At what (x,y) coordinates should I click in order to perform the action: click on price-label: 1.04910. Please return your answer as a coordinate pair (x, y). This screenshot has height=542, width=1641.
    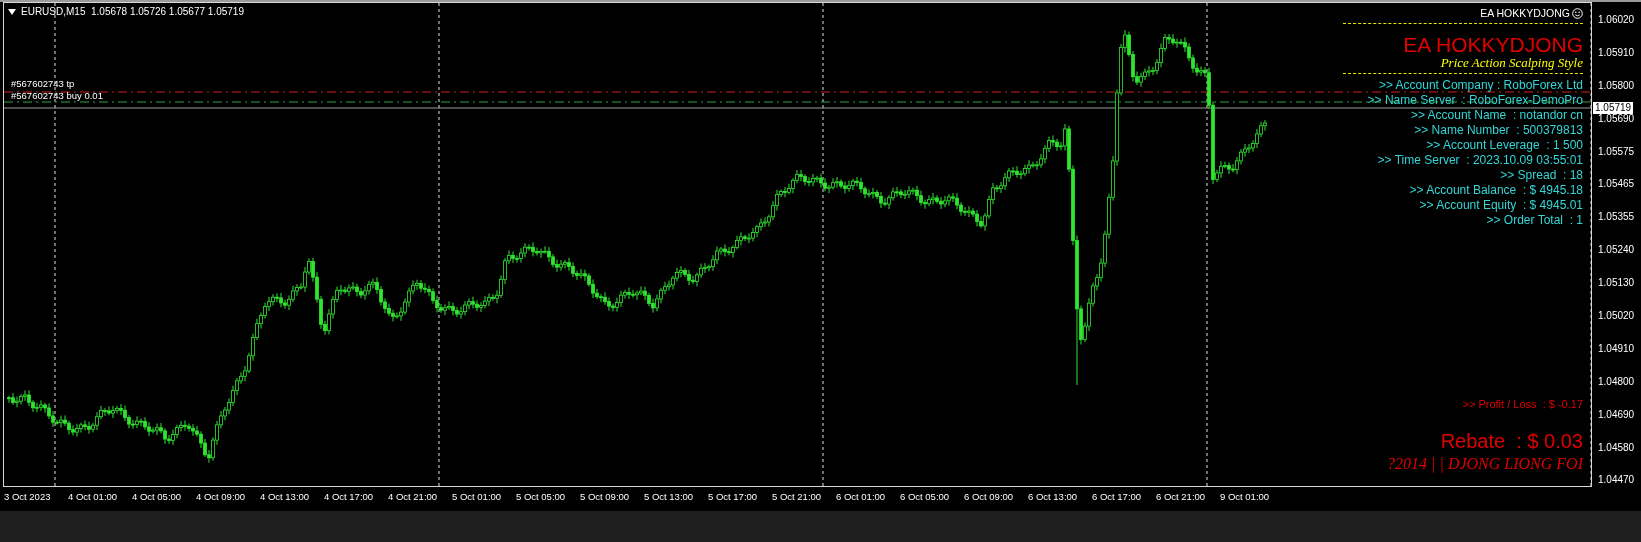
    Looking at the image, I should click on (1617, 348).